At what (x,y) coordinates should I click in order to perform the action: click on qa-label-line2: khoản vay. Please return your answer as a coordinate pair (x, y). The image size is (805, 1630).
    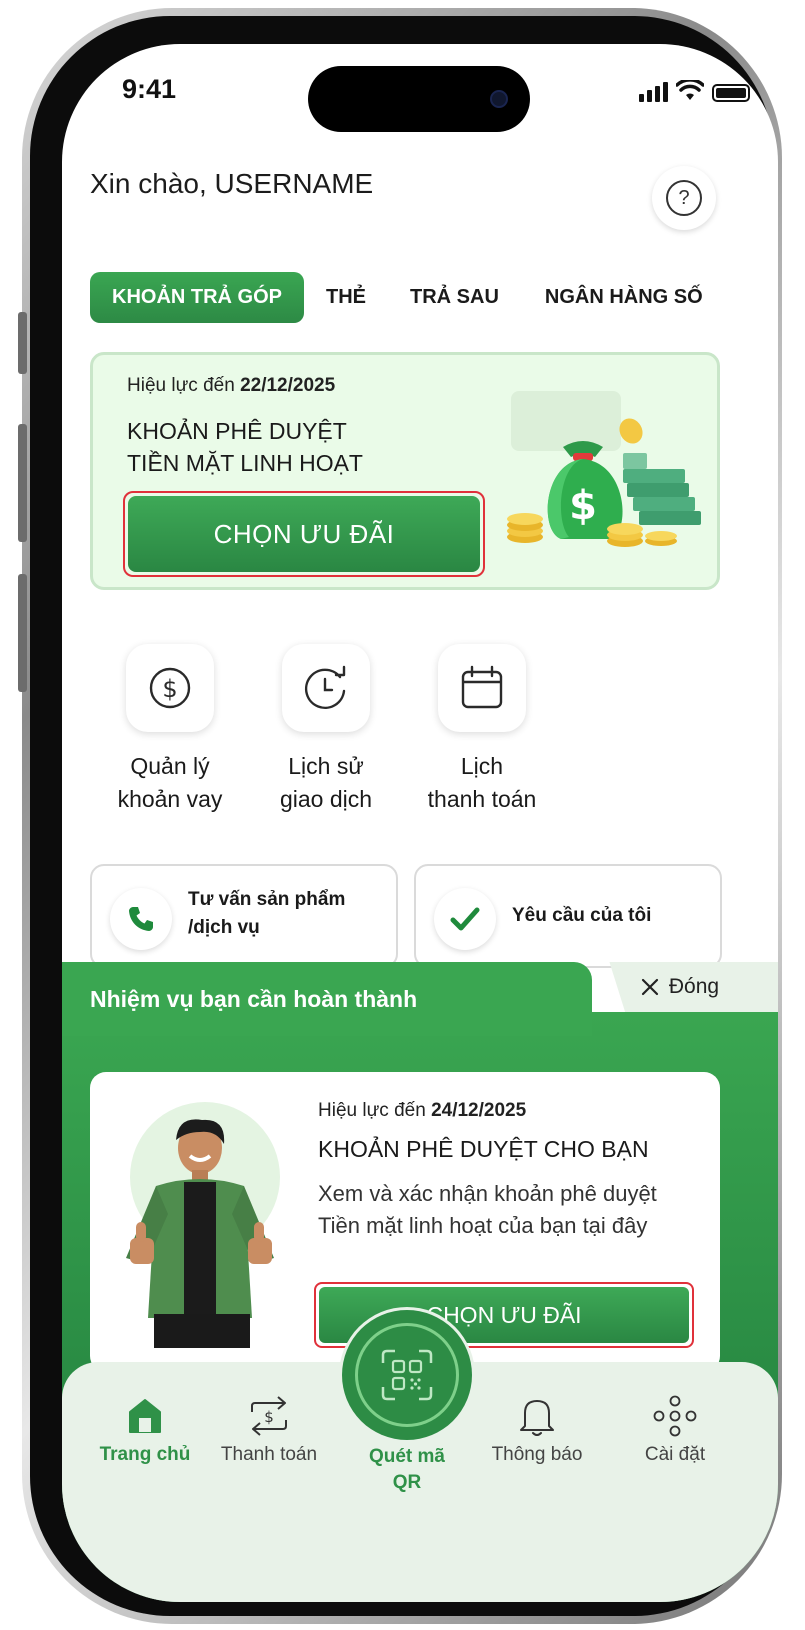
    Looking at the image, I should click on (170, 799).